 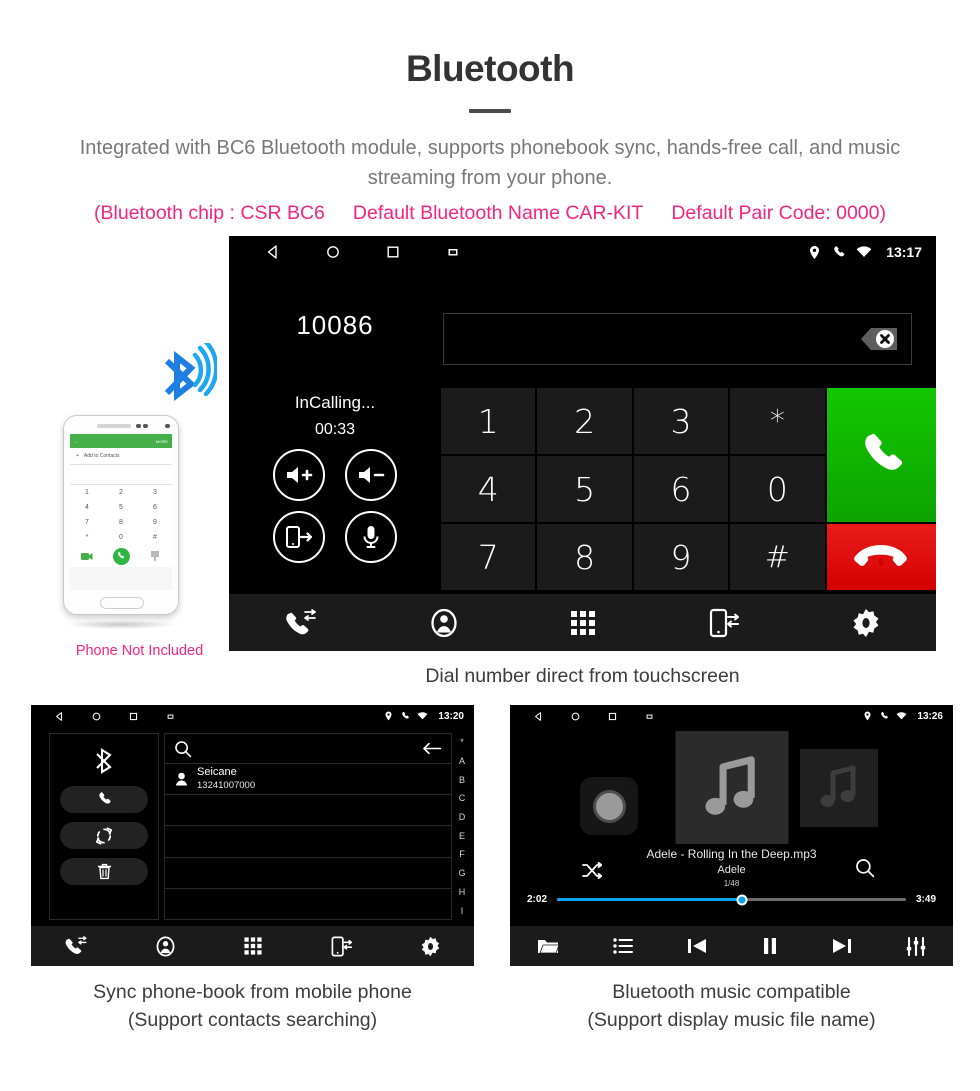 What do you see at coordinates (121, 507) in the screenshot?
I see `phone-key: 5` at bounding box center [121, 507].